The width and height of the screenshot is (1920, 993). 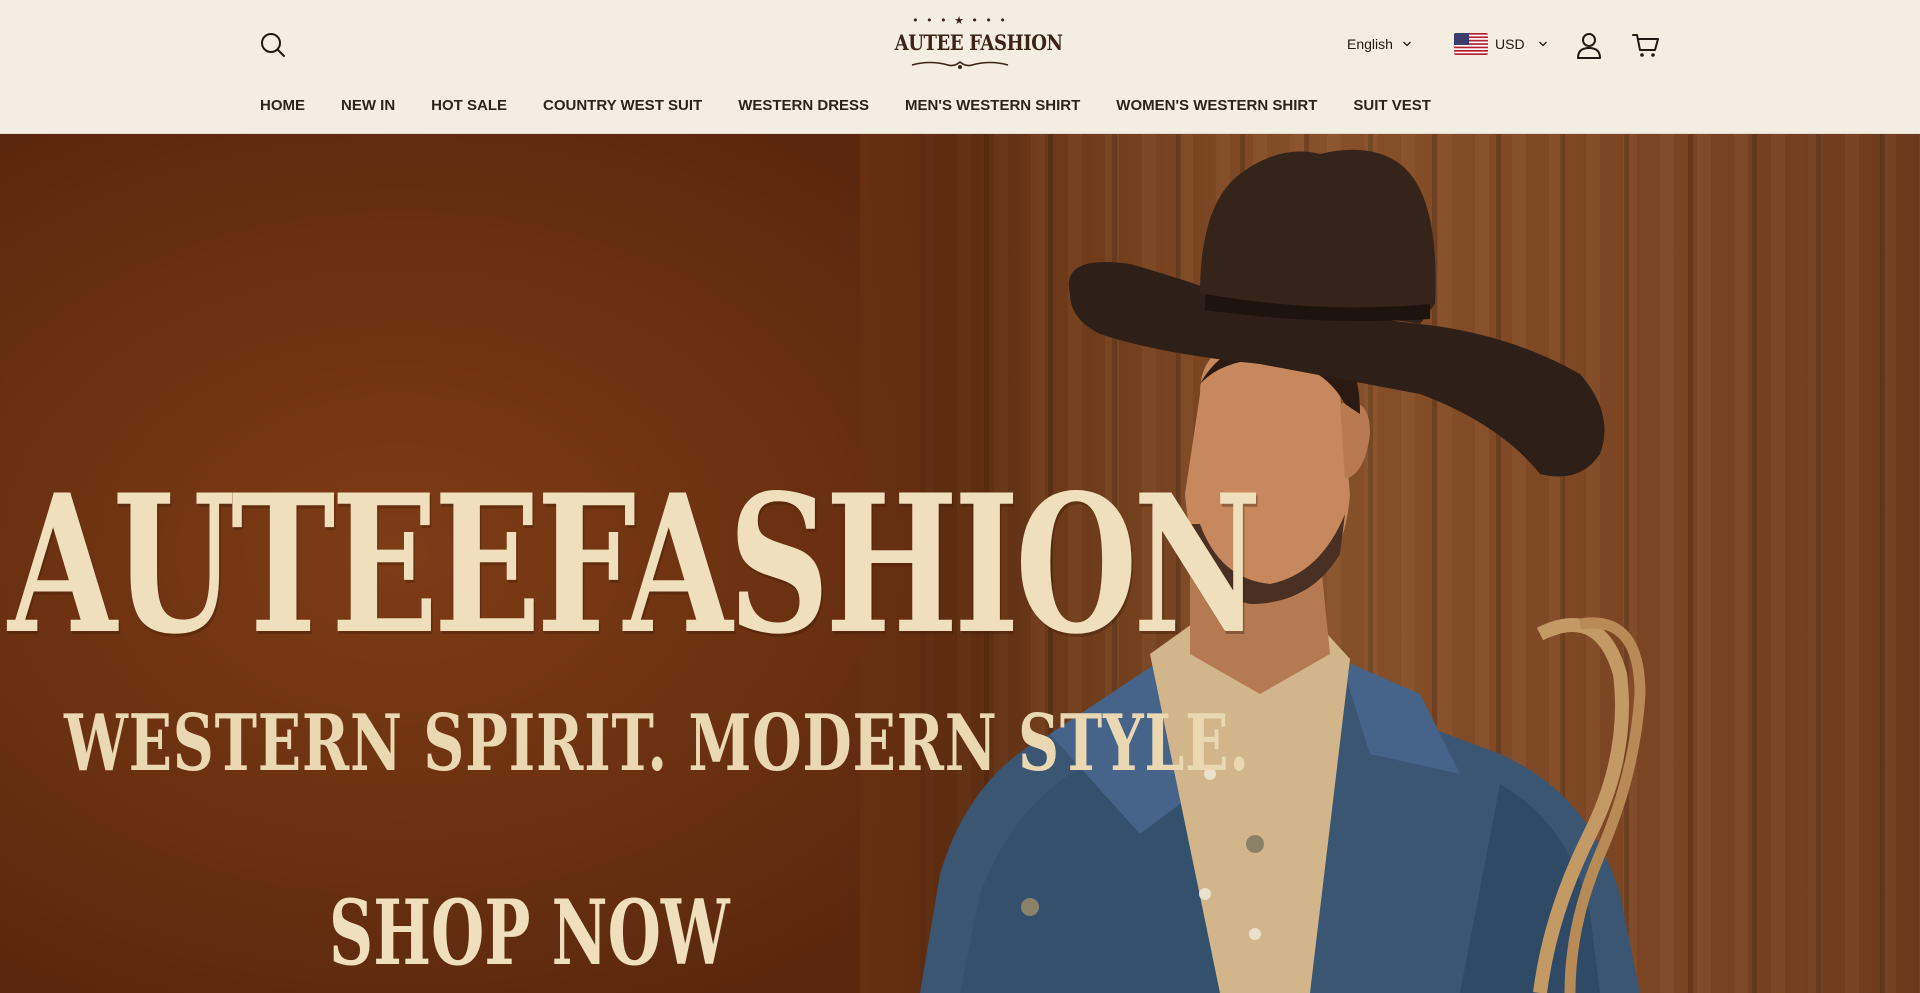 I want to click on us-flag-icon, so click(x=1471, y=44).